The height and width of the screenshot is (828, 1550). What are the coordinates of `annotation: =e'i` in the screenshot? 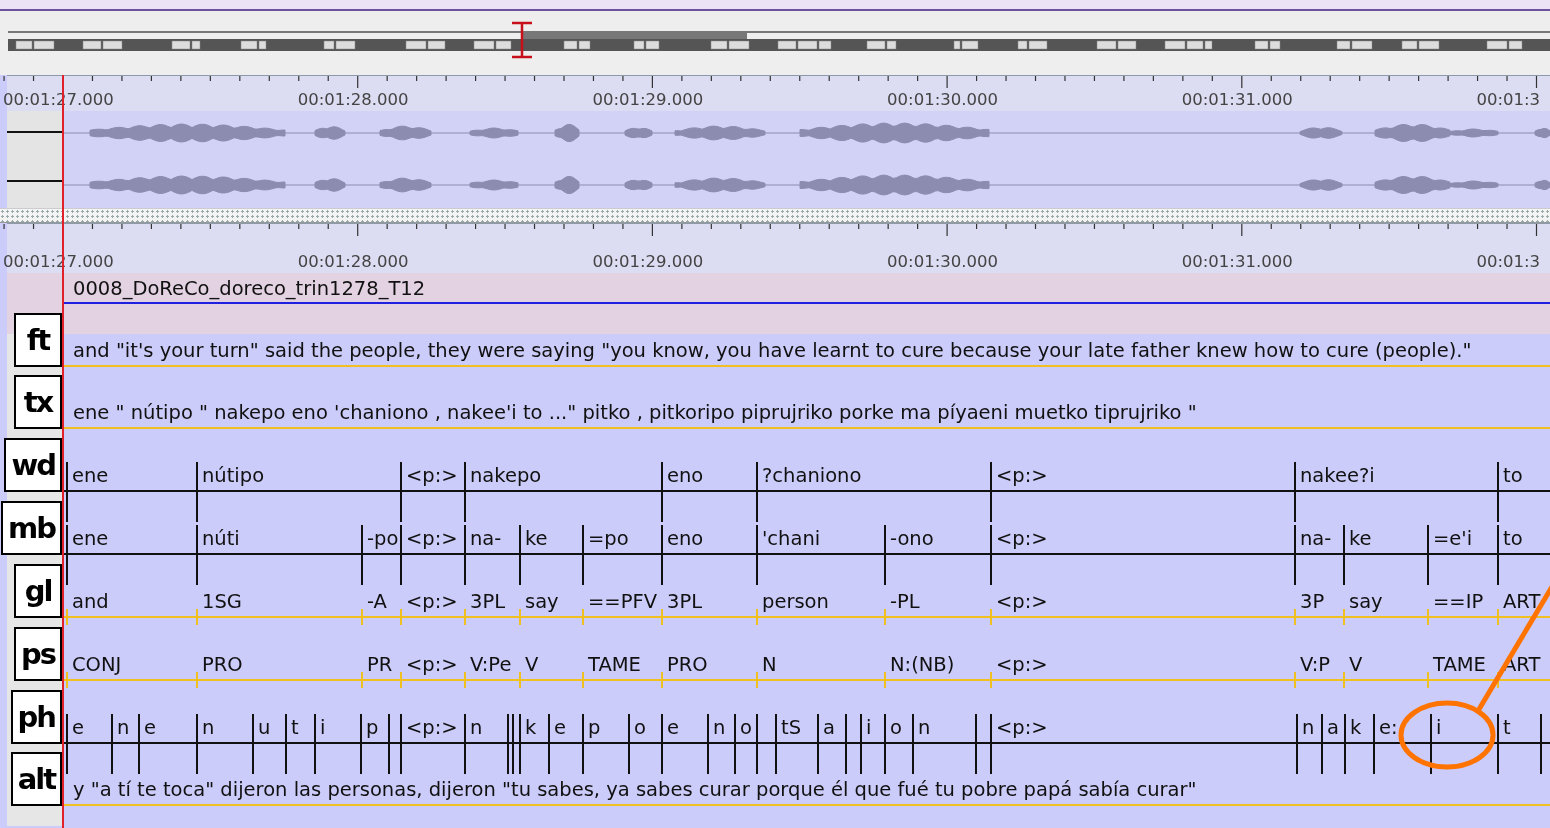 It's located at (1453, 538).